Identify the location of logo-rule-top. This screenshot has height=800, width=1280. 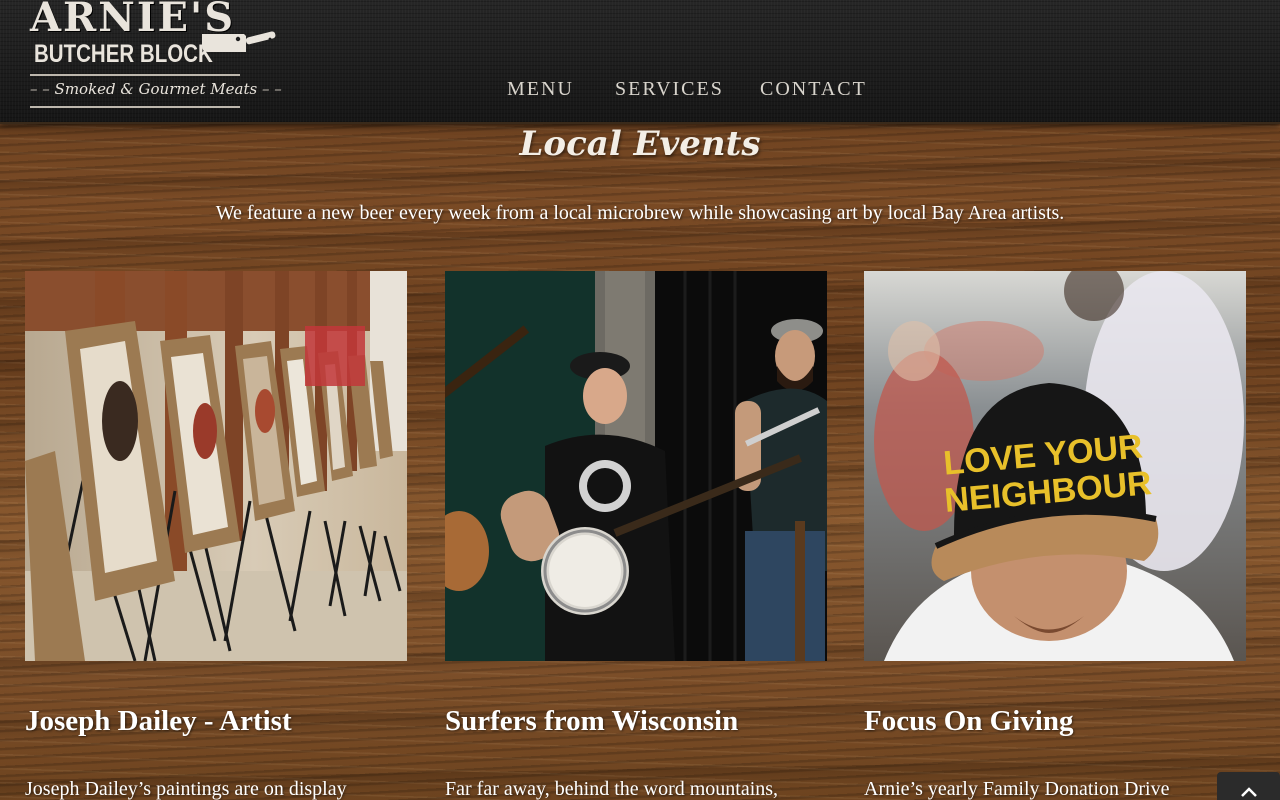
(135, 75).